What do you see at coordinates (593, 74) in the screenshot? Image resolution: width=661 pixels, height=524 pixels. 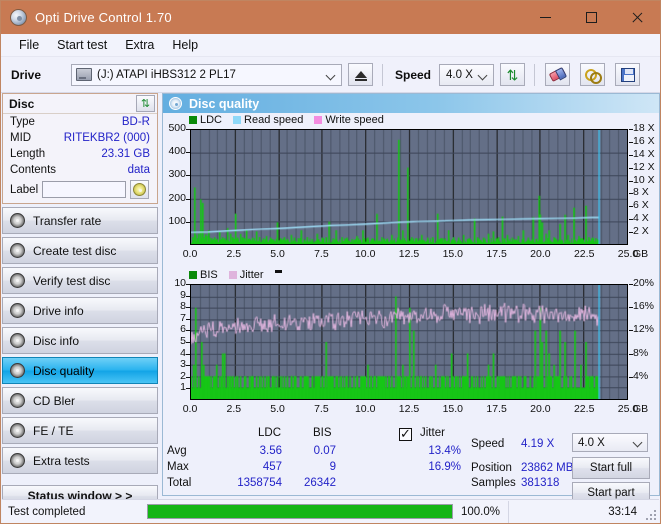 I see `chain-button` at bounding box center [593, 74].